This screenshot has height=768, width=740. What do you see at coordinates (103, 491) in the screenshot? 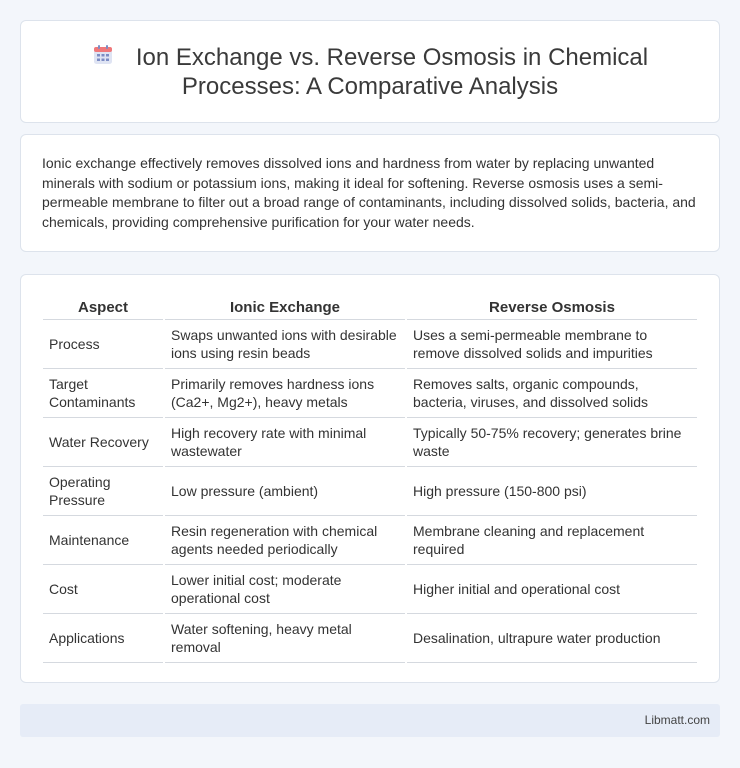
I see `aspect-cell: Operating Pressure` at bounding box center [103, 491].